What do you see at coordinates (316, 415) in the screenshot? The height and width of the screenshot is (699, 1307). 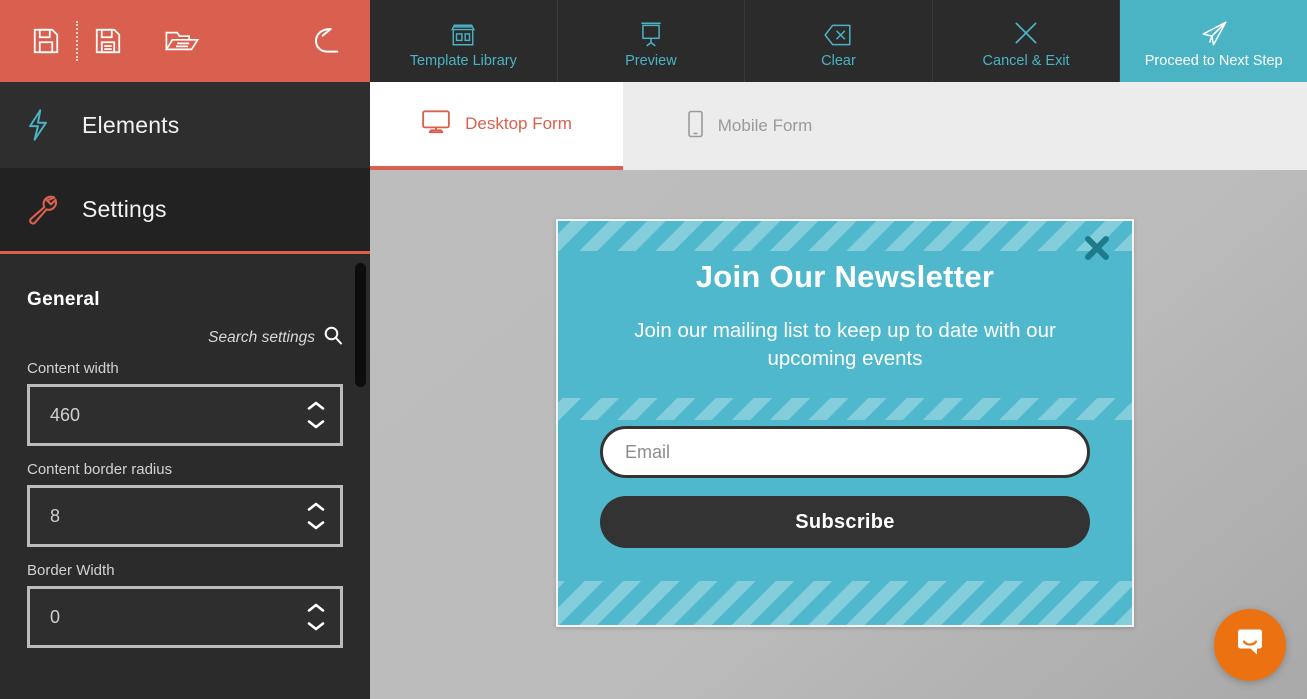 I see `content-width-stepper` at bounding box center [316, 415].